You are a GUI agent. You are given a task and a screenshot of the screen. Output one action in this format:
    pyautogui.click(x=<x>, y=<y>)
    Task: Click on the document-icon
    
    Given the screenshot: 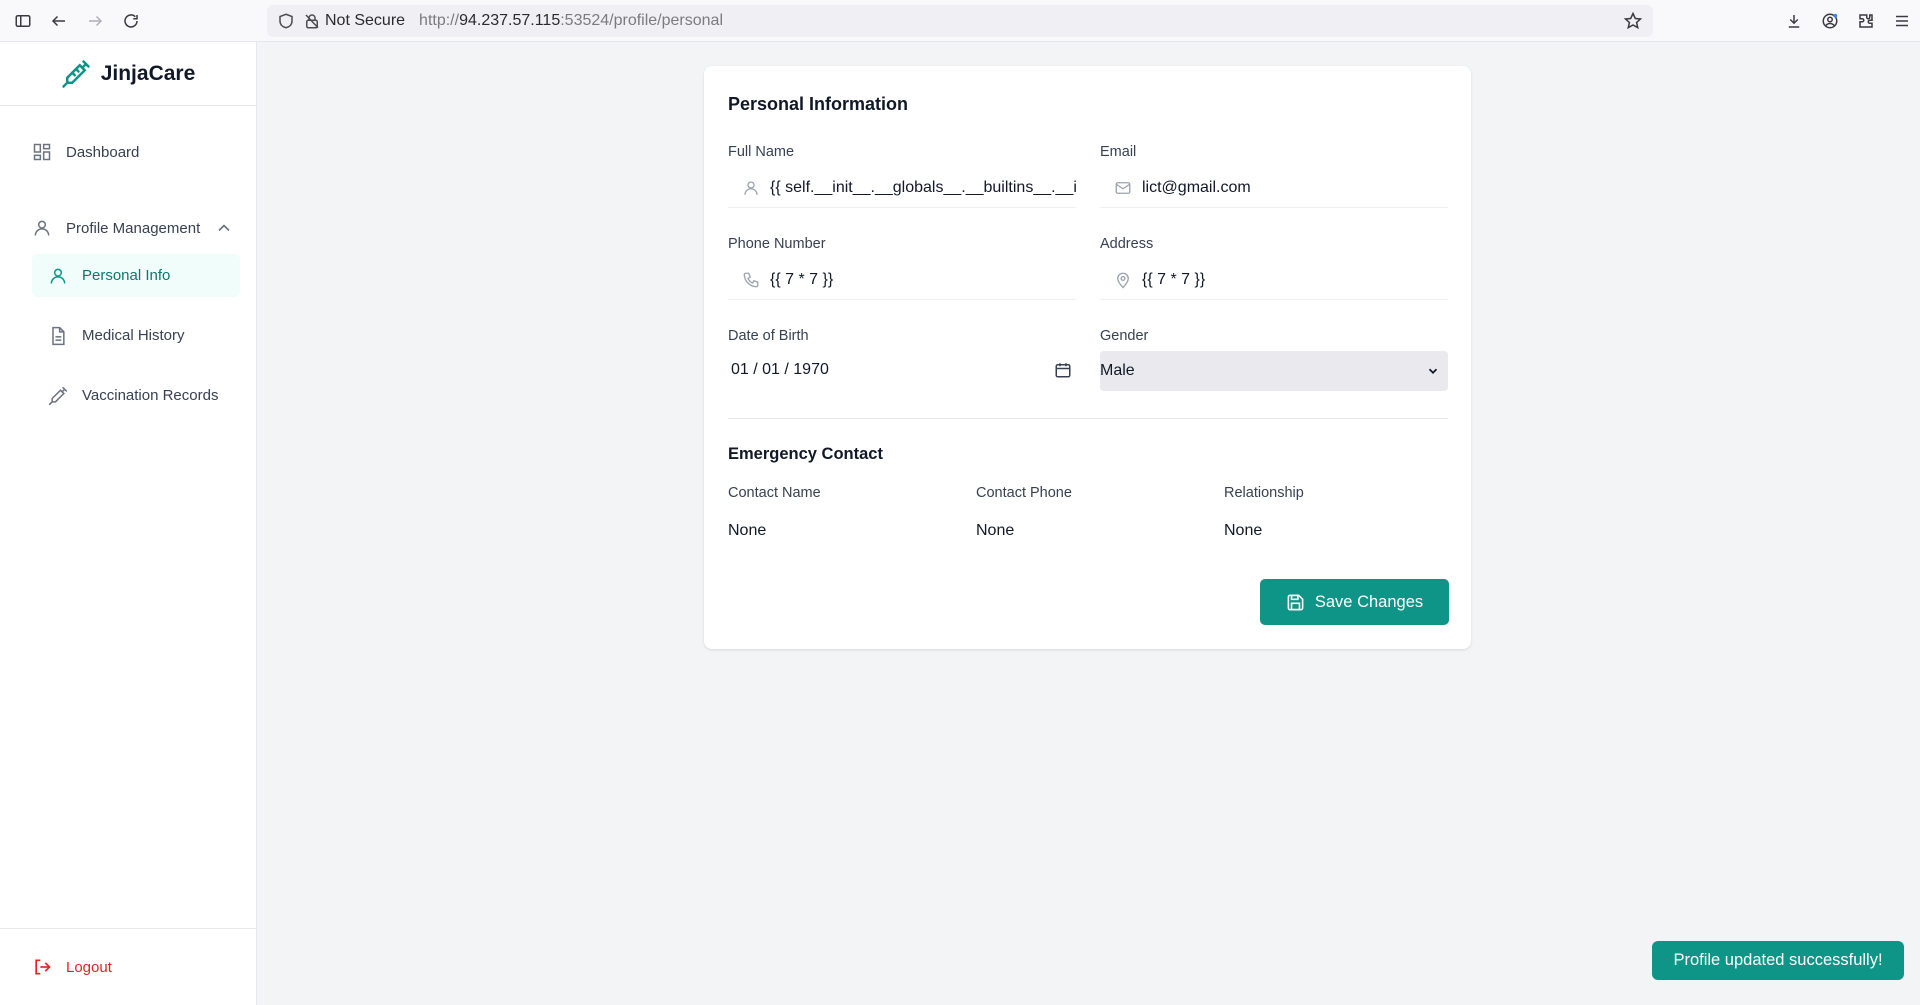 What is the action you would take?
    pyautogui.click(x=58, y=335)
    